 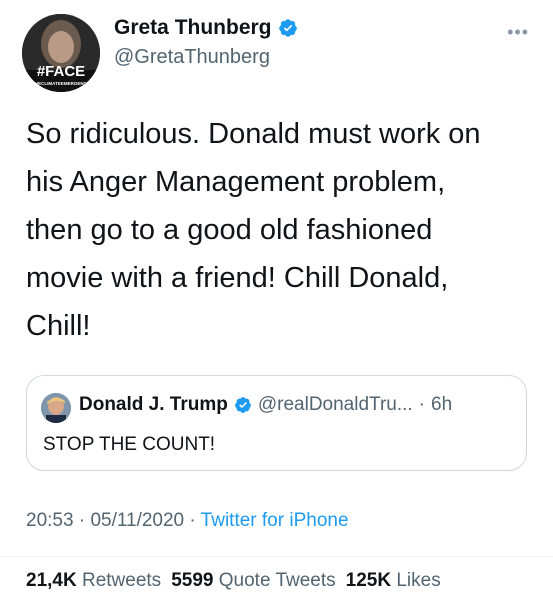 I want to click on avatar-subtext: THECLIMATEEMERGENCY, so click(x=61, y=83).